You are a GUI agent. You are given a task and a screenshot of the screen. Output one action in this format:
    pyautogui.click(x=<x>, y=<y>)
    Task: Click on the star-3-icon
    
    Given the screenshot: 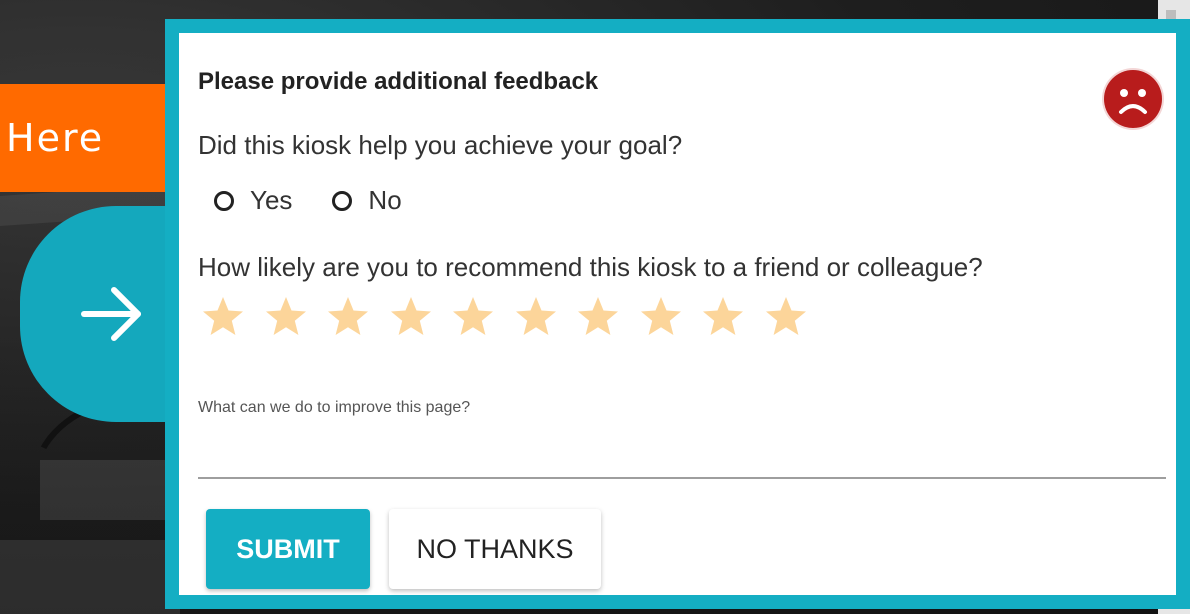 What is the action you would take?
    pyautogui.click(x=348, y=317)
    